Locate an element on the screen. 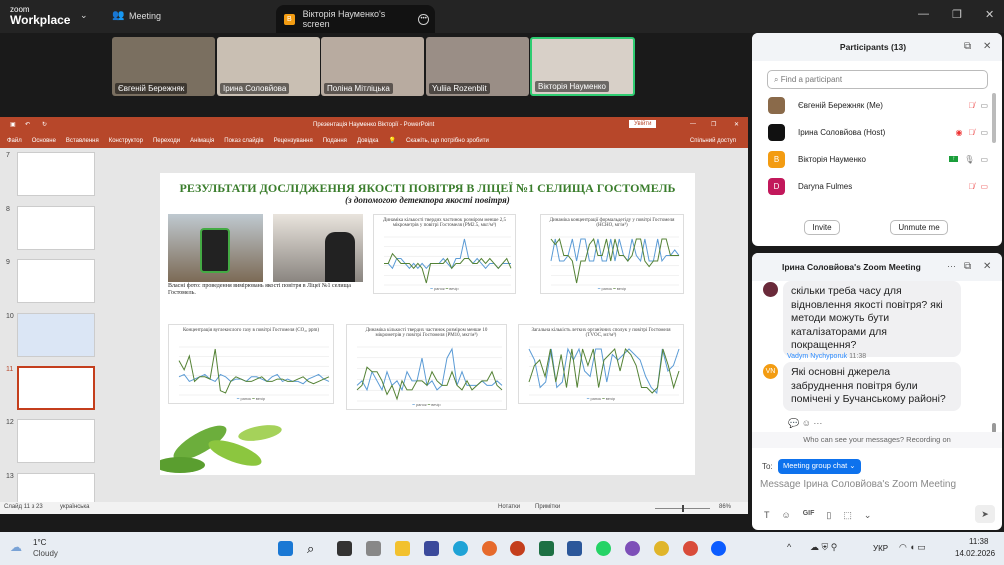  save-icon: ▣ is located at coordinates (13, 124).